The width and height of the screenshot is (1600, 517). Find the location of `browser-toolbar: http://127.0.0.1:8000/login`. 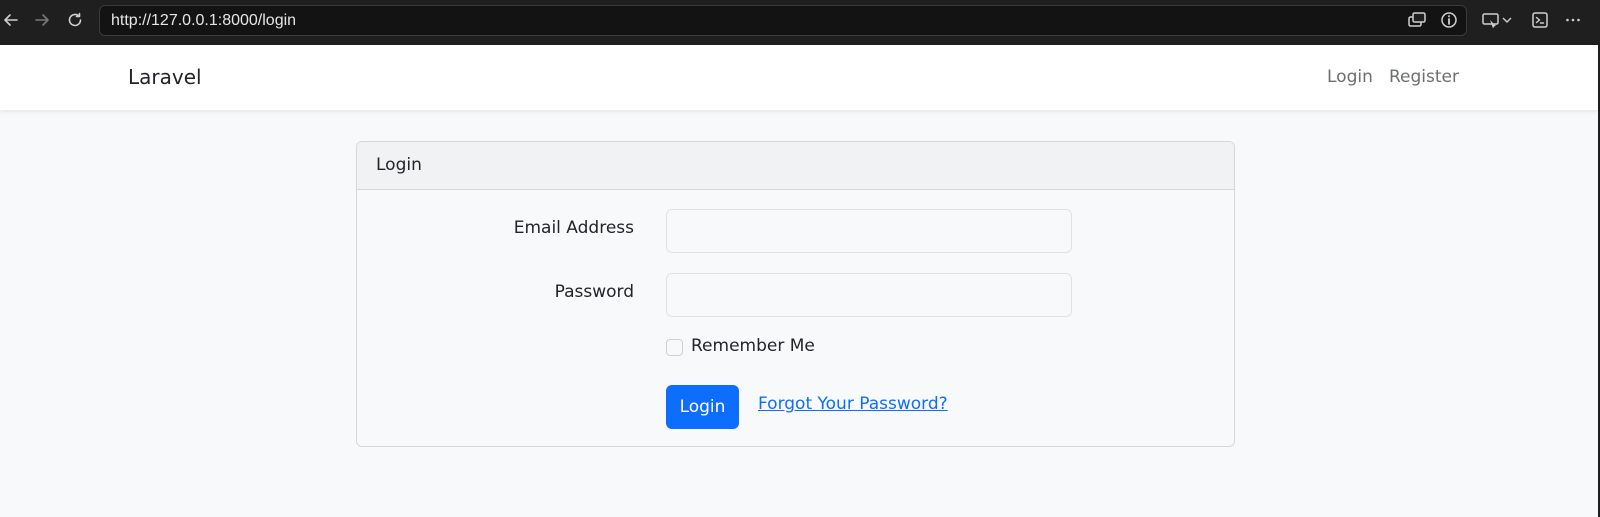

browser-toolbar: http://127.0.0.1:8000/login is located at coordinates (800, 22).